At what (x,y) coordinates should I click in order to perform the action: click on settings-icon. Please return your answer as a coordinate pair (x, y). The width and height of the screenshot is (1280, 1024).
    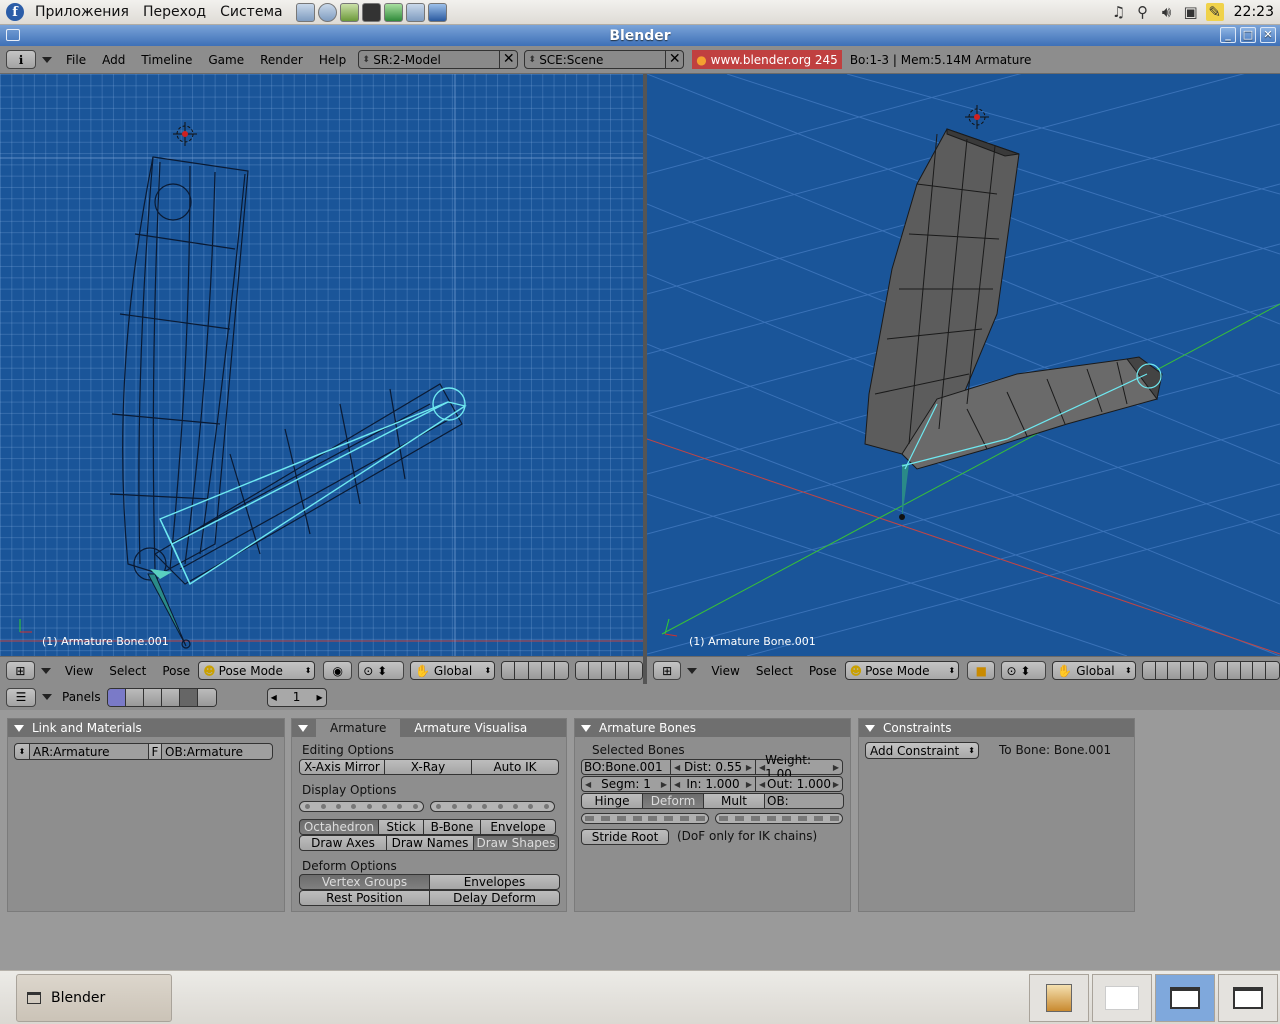
    Looking at the image, I should click on (415, 12).